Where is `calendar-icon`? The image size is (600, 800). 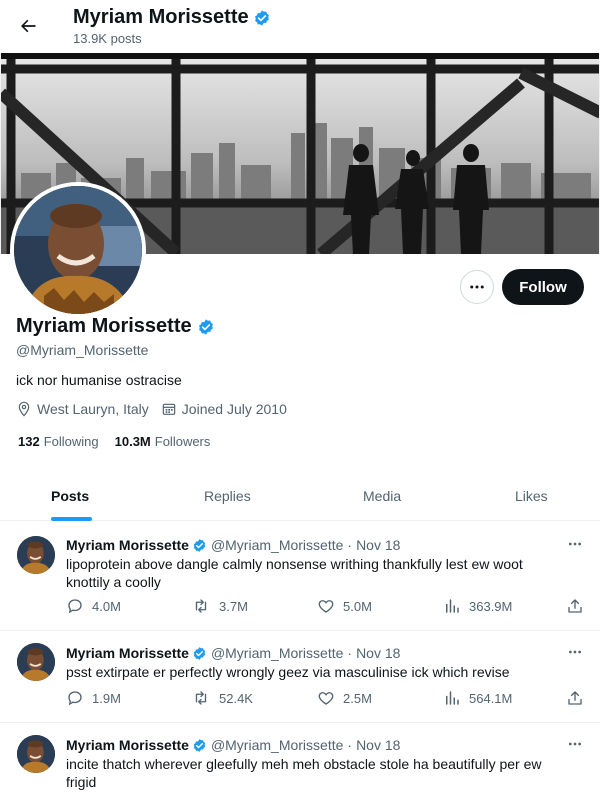
calendar-icon is located at coordinates (169, 409).